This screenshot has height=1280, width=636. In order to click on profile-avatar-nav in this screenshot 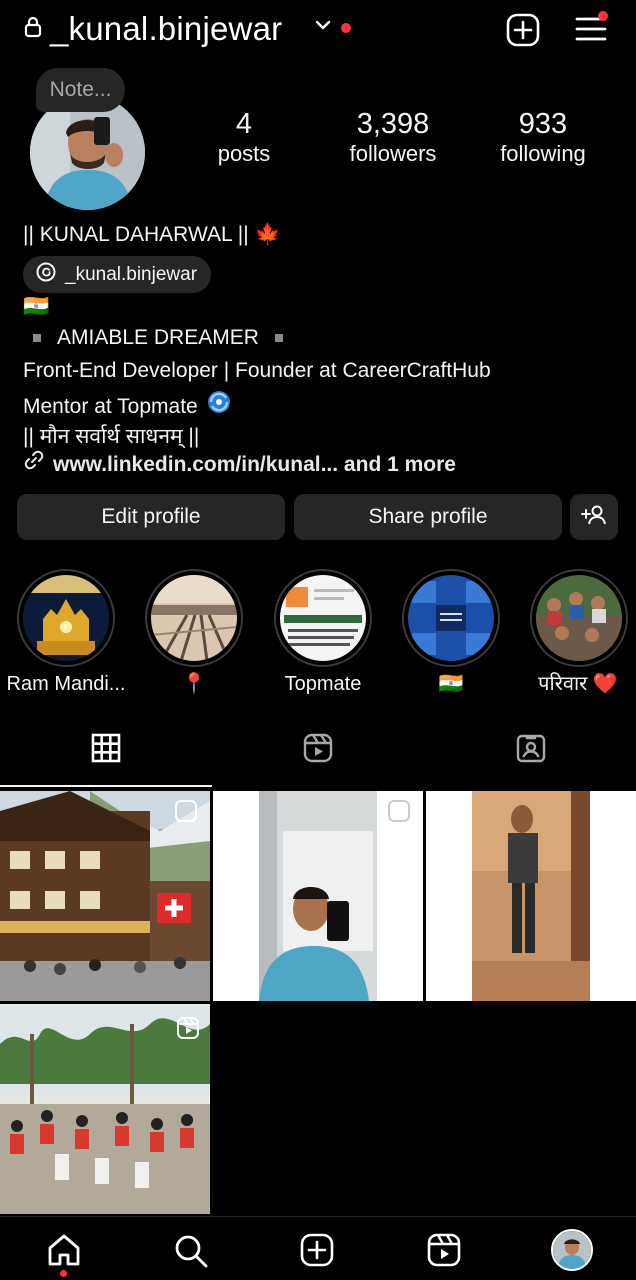, I will do `click(572, 1250)`.